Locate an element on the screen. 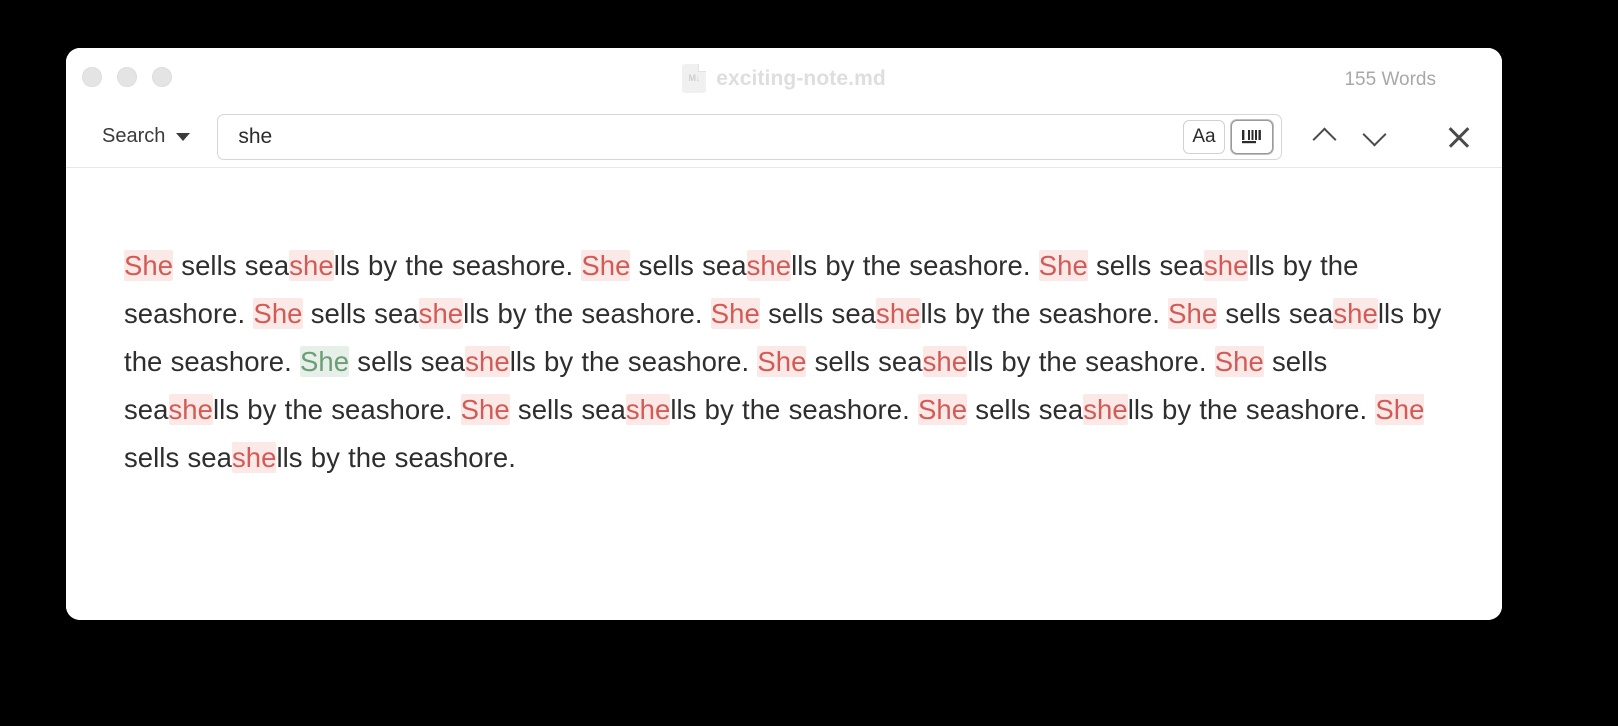  markdown-file-icon: M↓ is located at coordinates (694, 78).